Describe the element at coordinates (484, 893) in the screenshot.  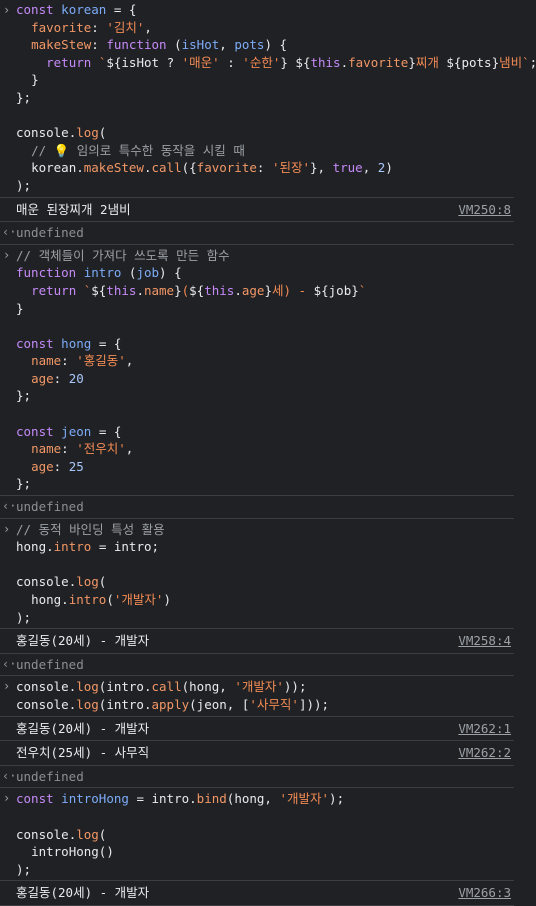
I see `source-link: VM266:3` at that location.